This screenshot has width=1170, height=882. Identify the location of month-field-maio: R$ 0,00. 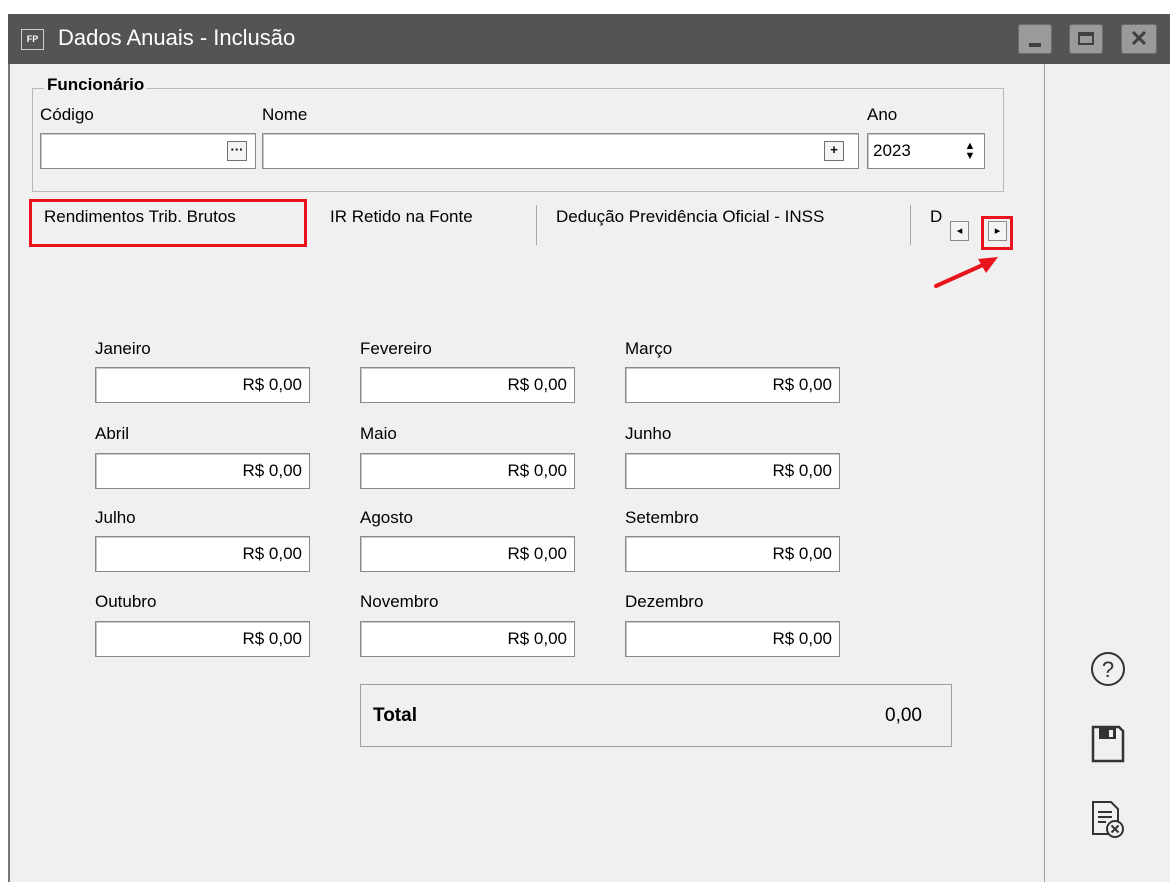
(467, 471).